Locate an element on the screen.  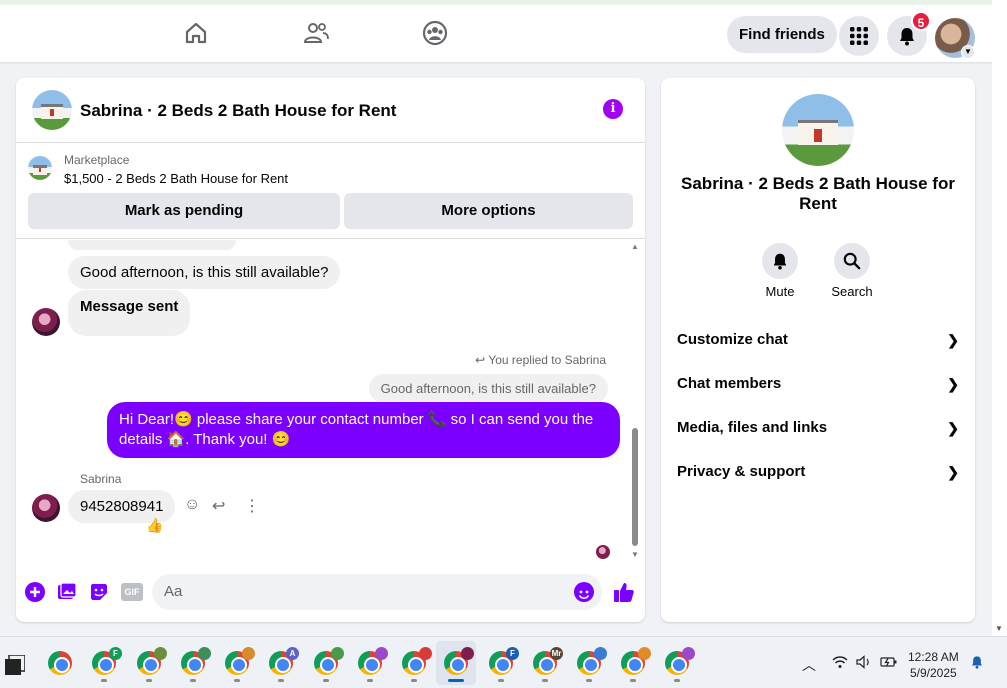
plus-icon is located at coordinates (35, 592).